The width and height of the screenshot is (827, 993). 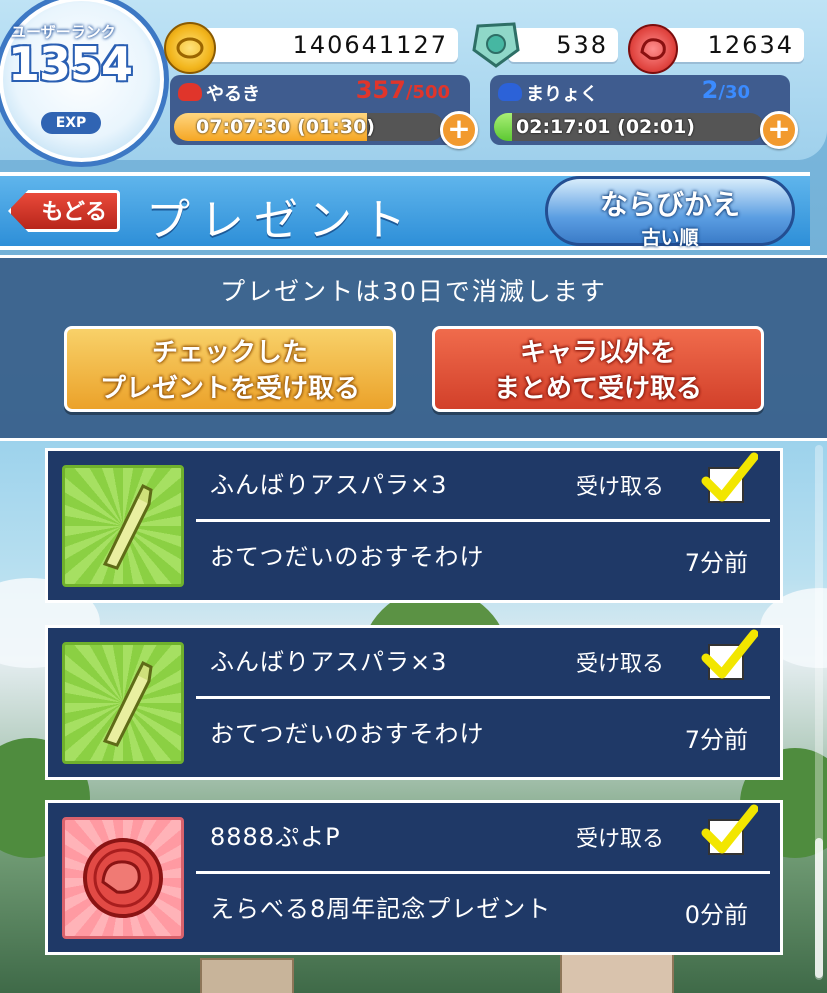 What do you see at coordinates (281, 220) in the screenshot?
I see `page-title: プレゼント` at bounding box center [281, 220].